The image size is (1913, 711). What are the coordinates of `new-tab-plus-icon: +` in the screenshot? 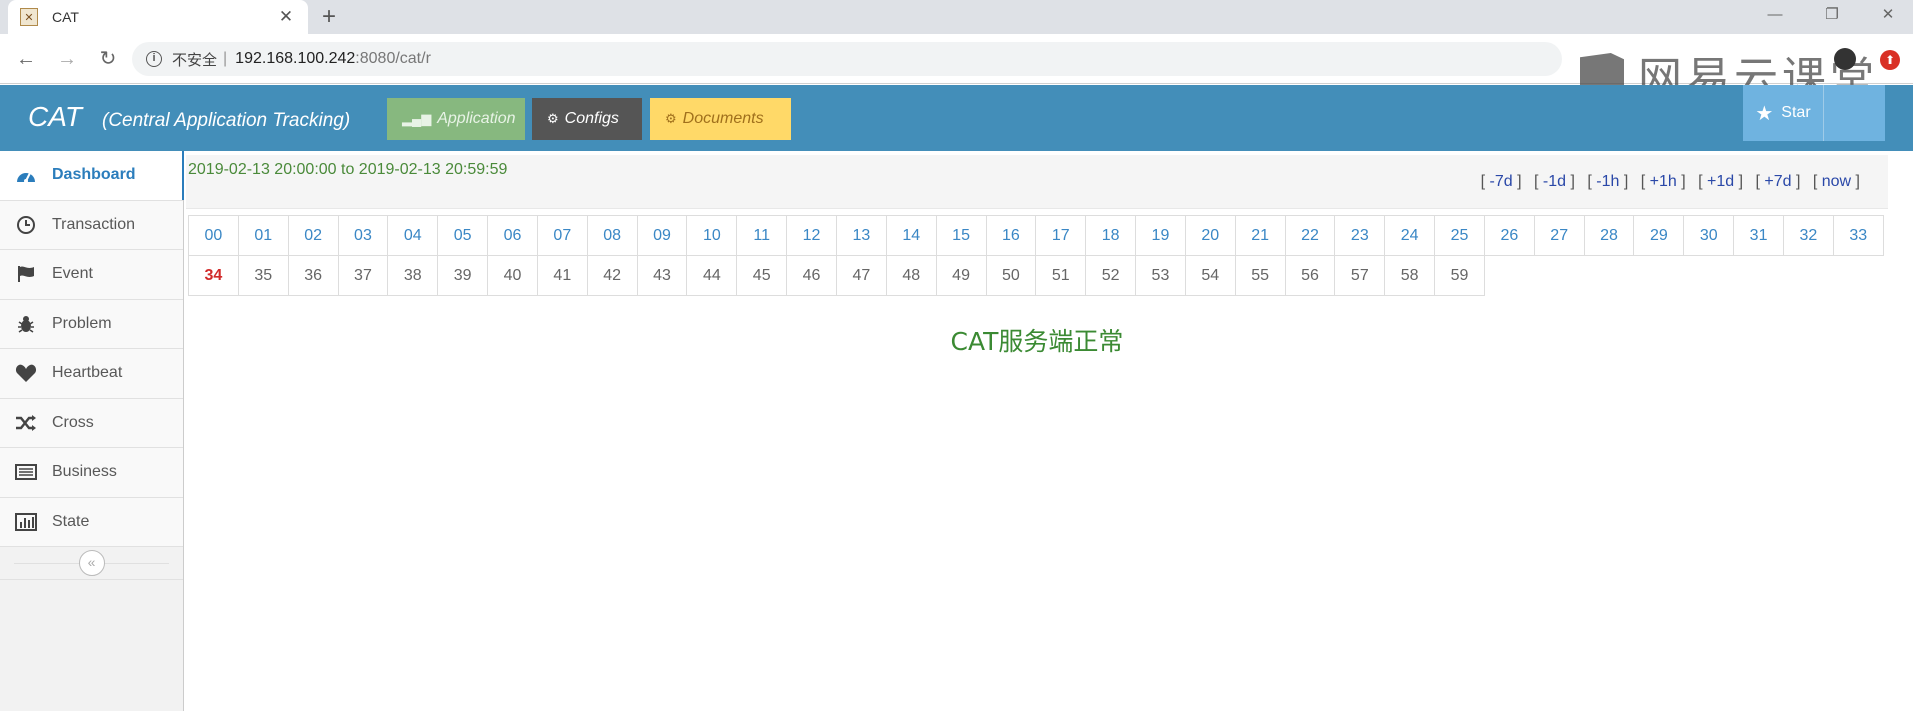 It's located at (329, 17).